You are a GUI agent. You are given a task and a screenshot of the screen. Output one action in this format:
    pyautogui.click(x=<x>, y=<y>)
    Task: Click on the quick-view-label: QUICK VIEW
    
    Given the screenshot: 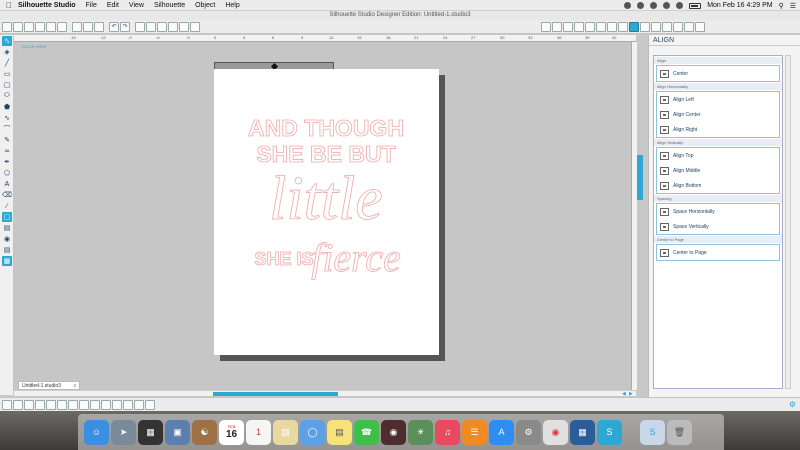 What is the action you would take?
    pyautogui.click(x=34, y=46)
    